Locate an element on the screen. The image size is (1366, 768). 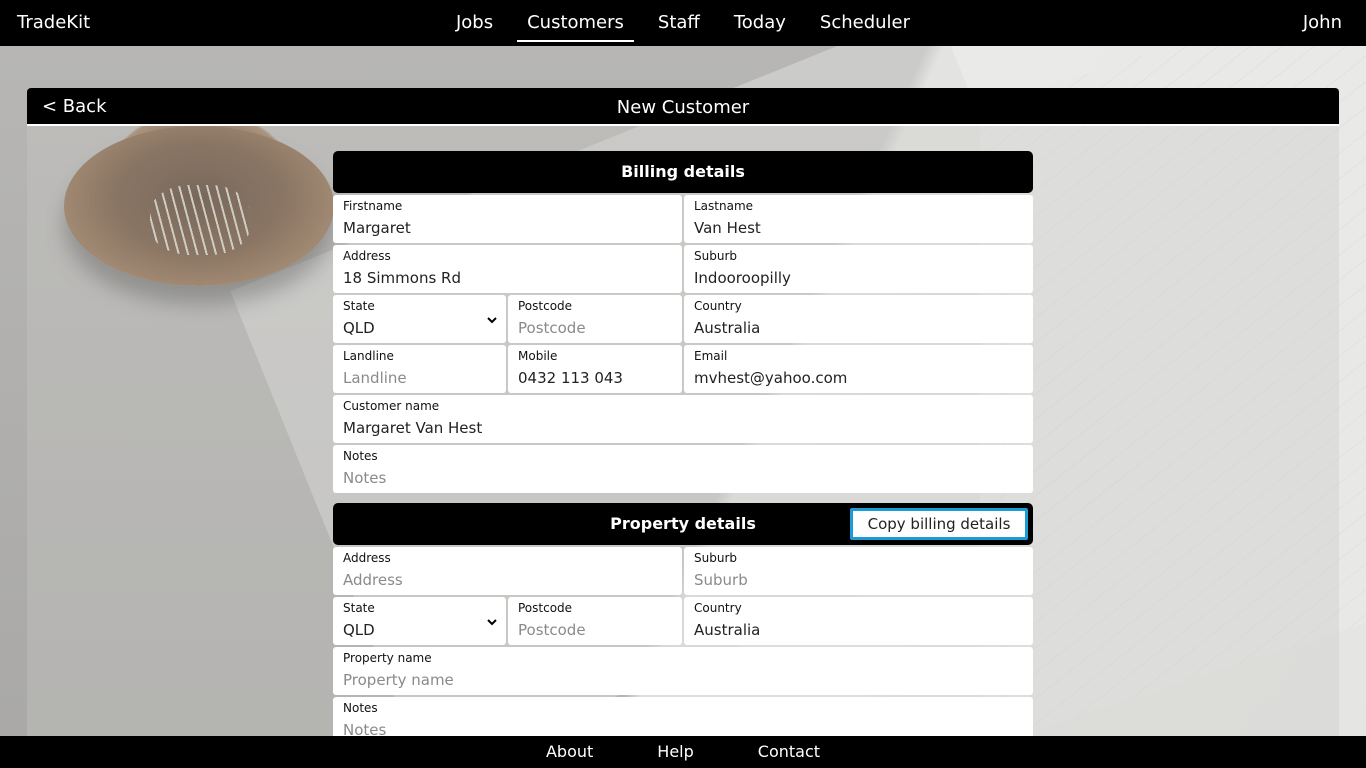
nav-jobs: Jobs is located at coordinates (474, 21).